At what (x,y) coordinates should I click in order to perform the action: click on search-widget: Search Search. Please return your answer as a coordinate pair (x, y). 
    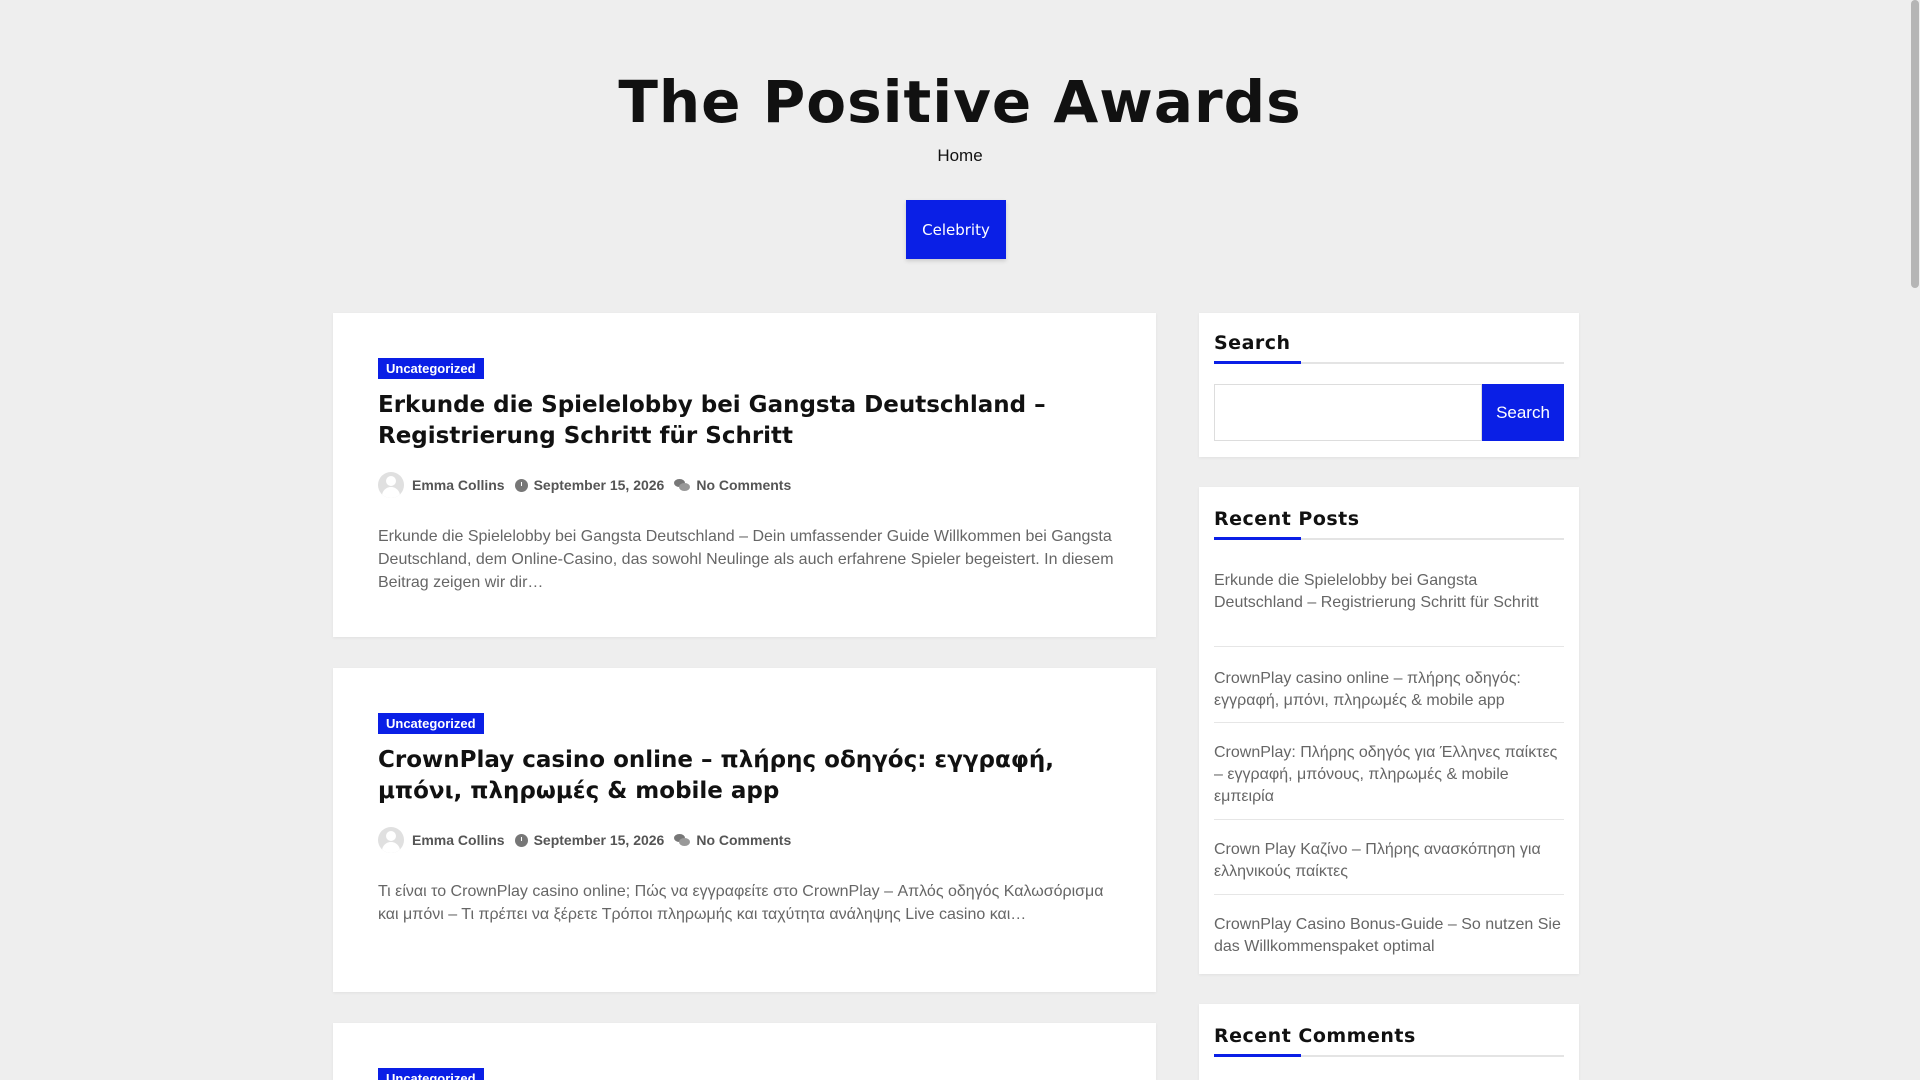
    Looking at the image, I should click on (1389, 385).